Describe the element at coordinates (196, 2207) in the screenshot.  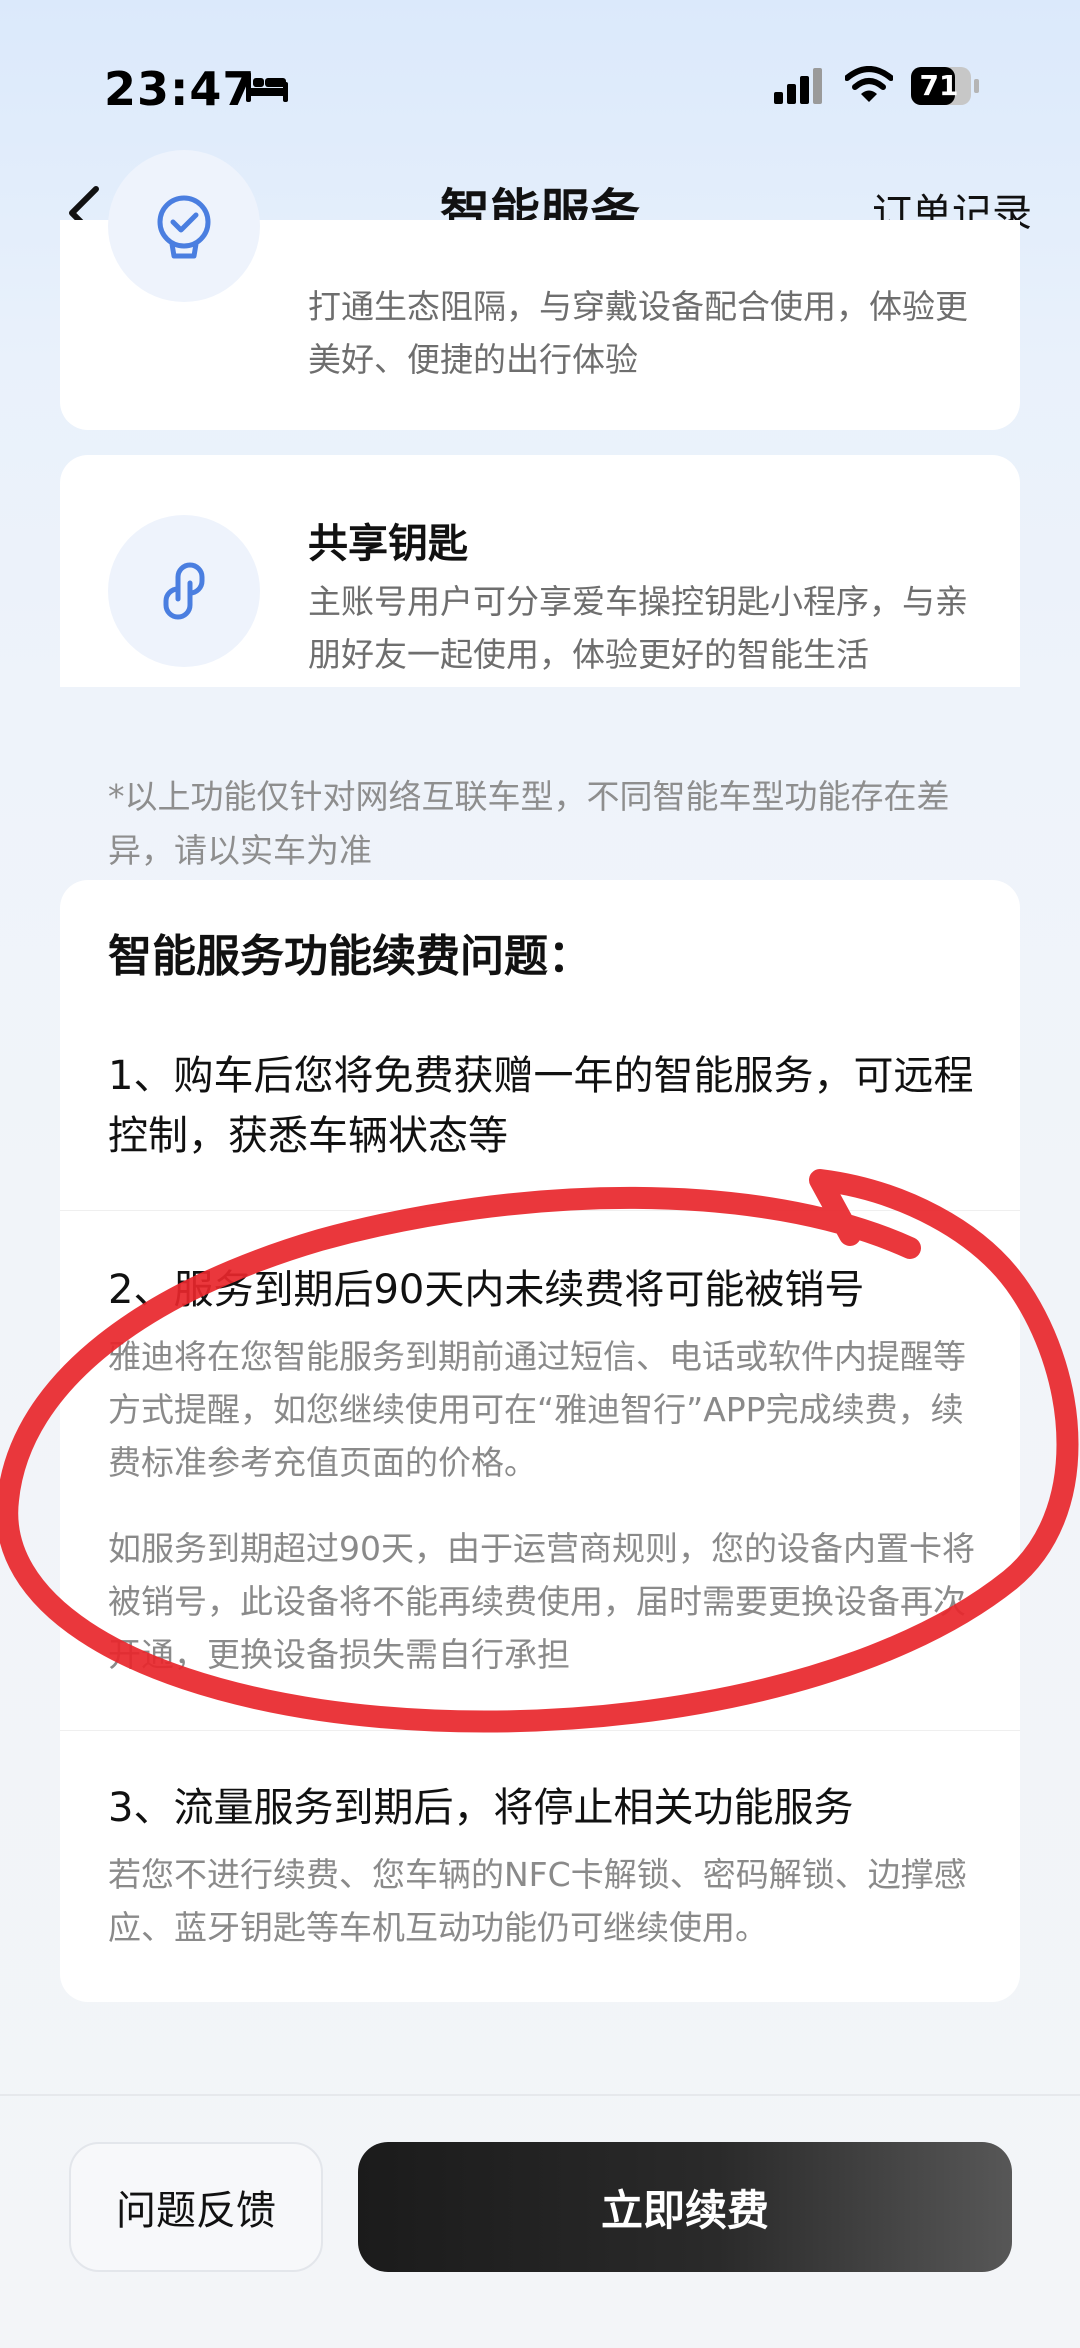
I see `feedback-button: 问题反馈` at that location.